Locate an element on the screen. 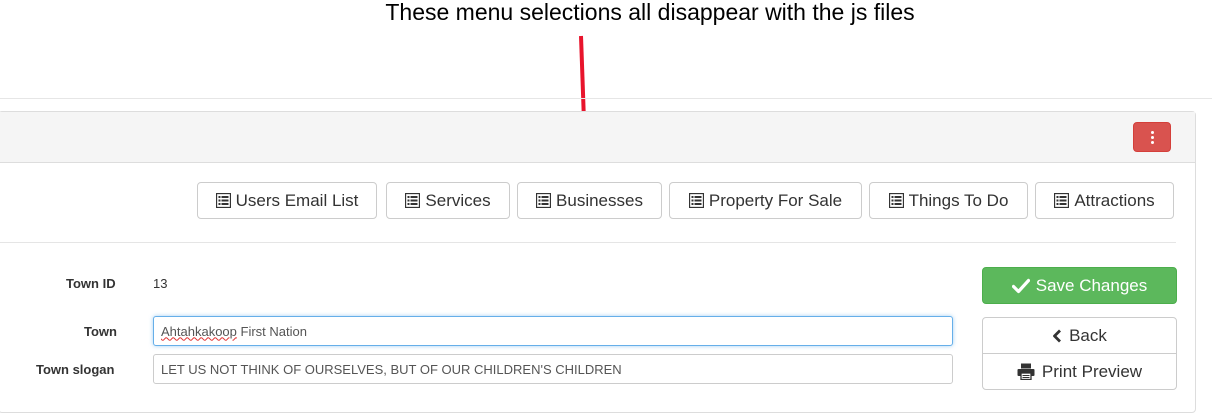 This screenshot has height=413, width=1226. town-slogan-label: Town slogan is located at coordinates (75, 369).